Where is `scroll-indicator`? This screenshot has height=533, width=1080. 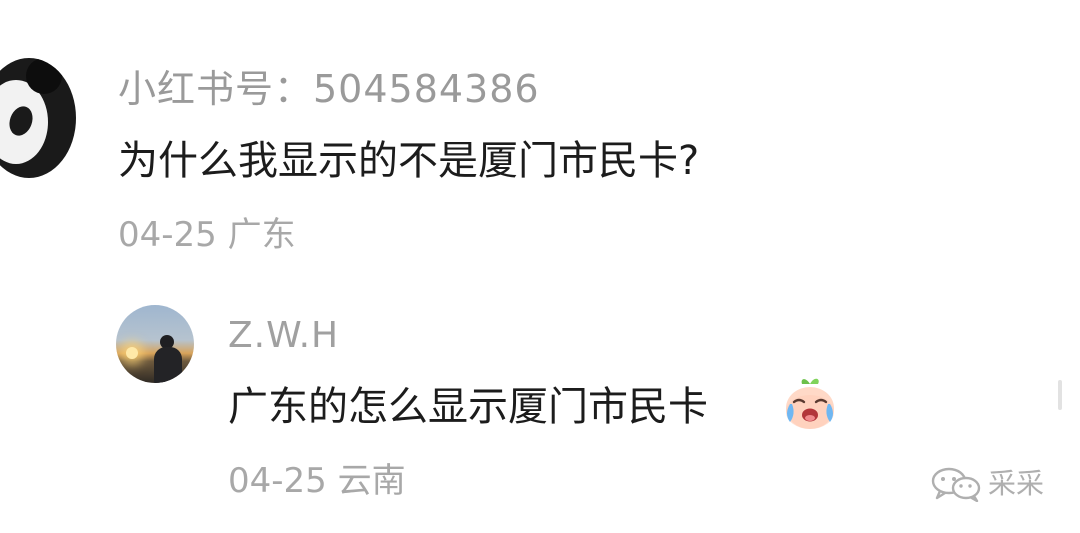 scroll-indicator is located at coordinates (1060, 395).